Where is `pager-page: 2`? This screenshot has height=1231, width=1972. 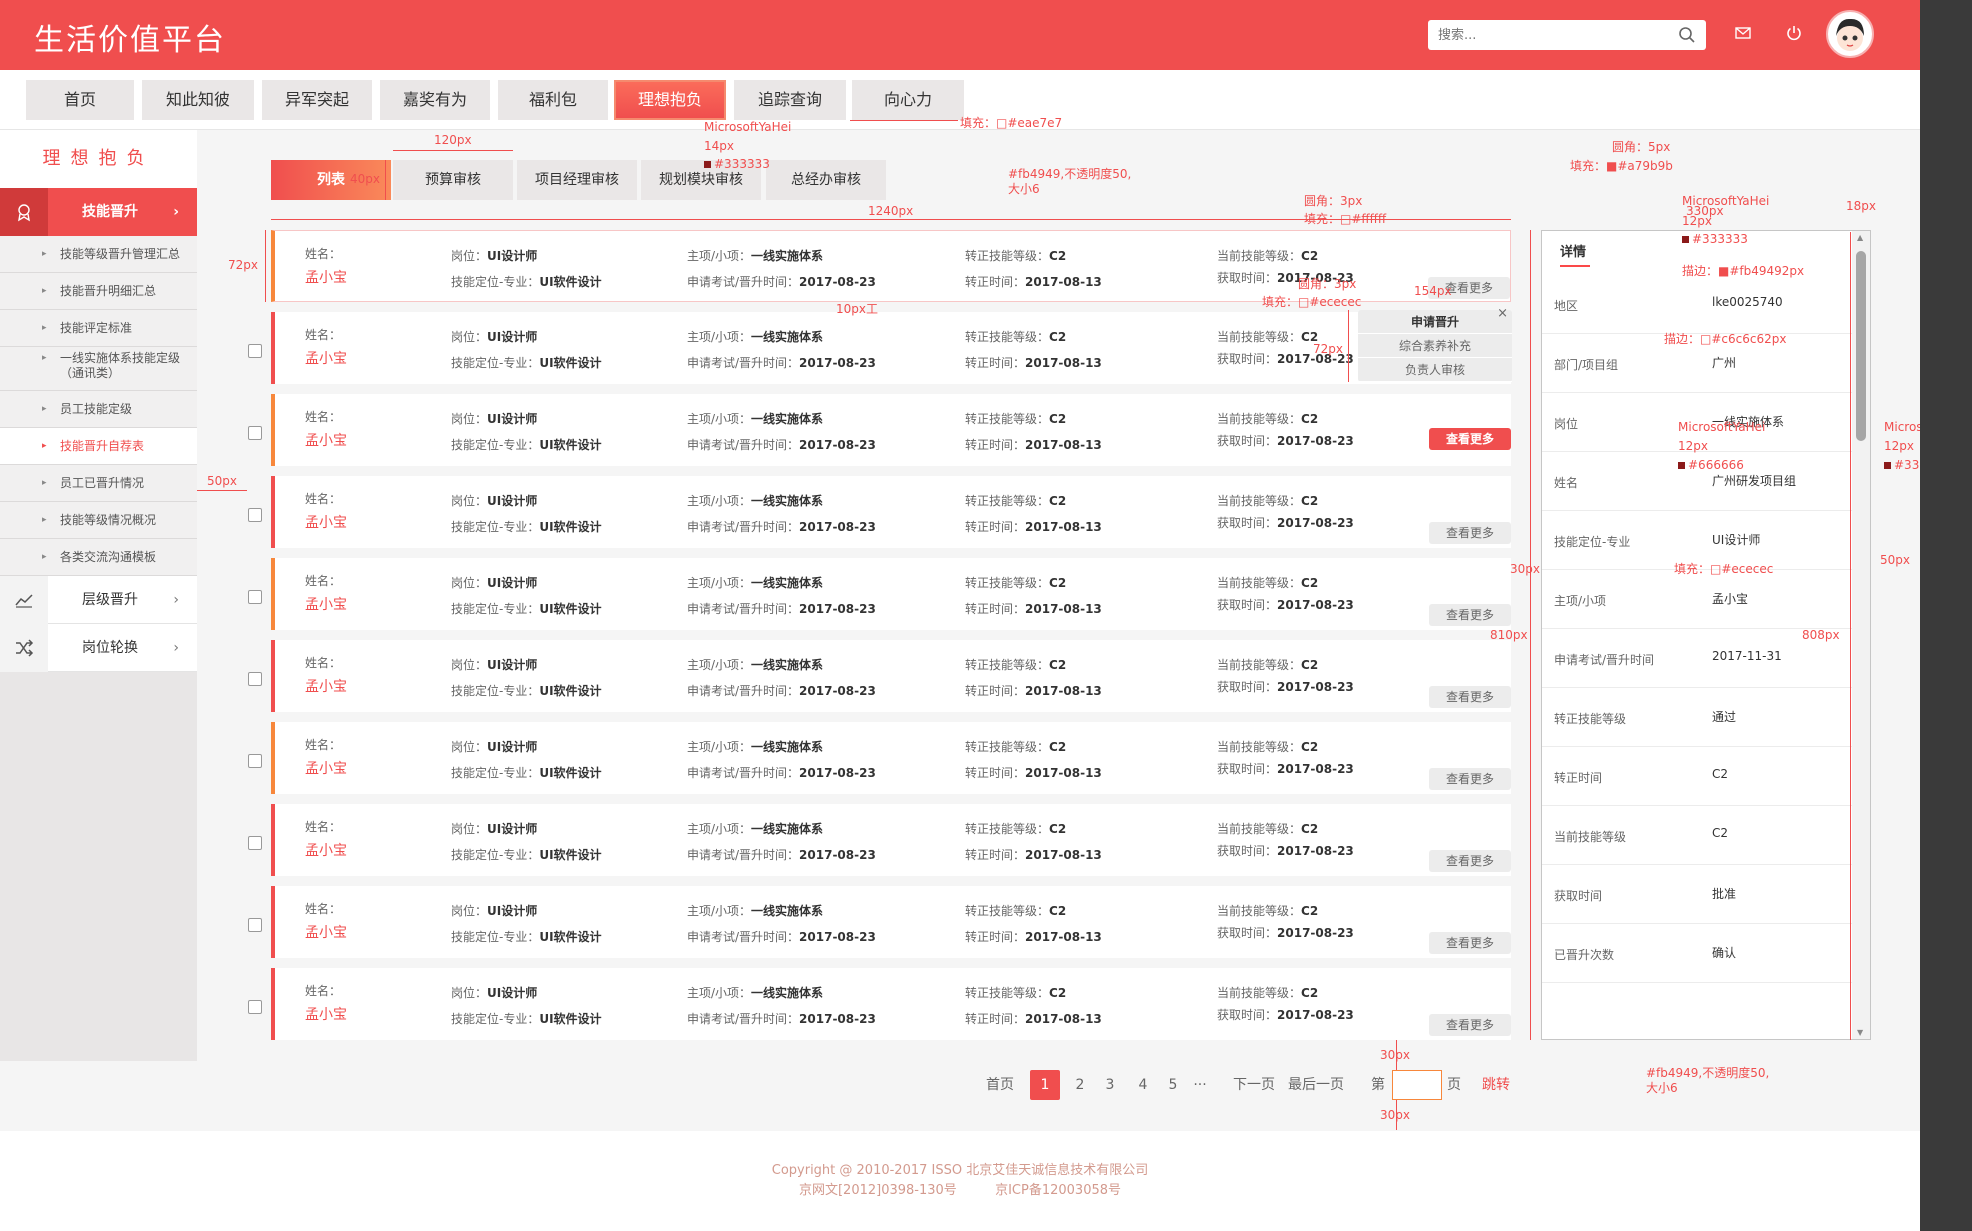
pager-page: 2 is located at coordinates (1080, 1085).